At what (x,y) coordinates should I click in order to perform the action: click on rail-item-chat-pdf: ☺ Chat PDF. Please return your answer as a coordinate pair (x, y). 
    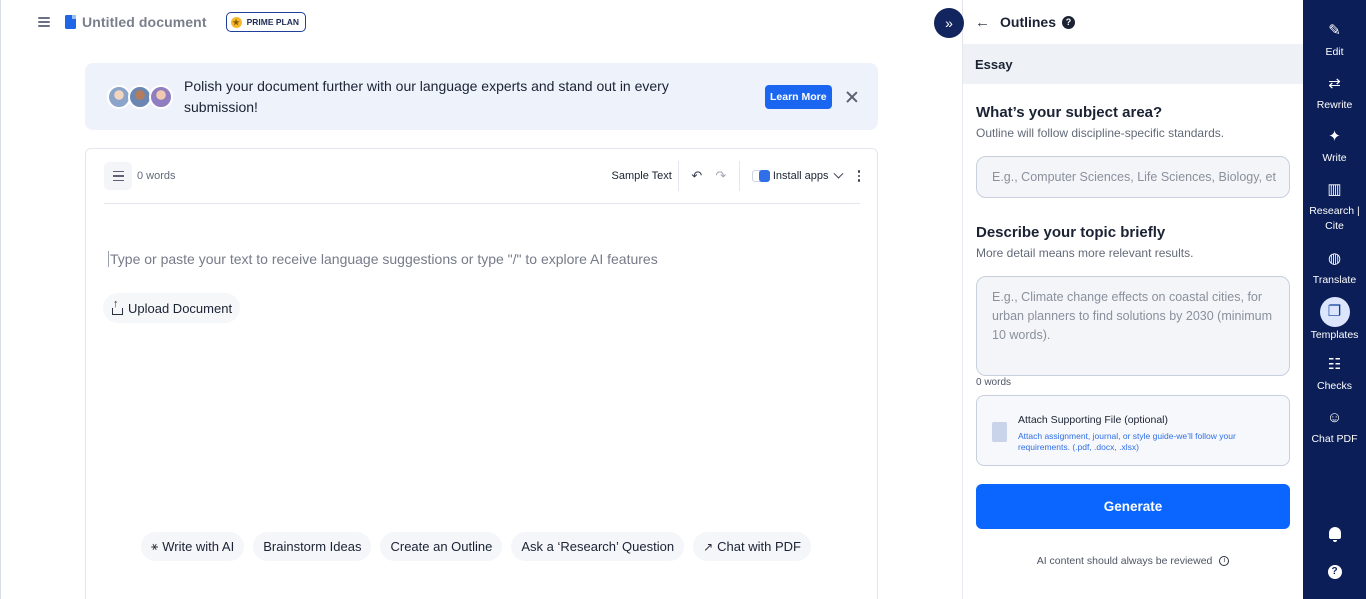
    Looking at the image, I should click on (1334, 427).